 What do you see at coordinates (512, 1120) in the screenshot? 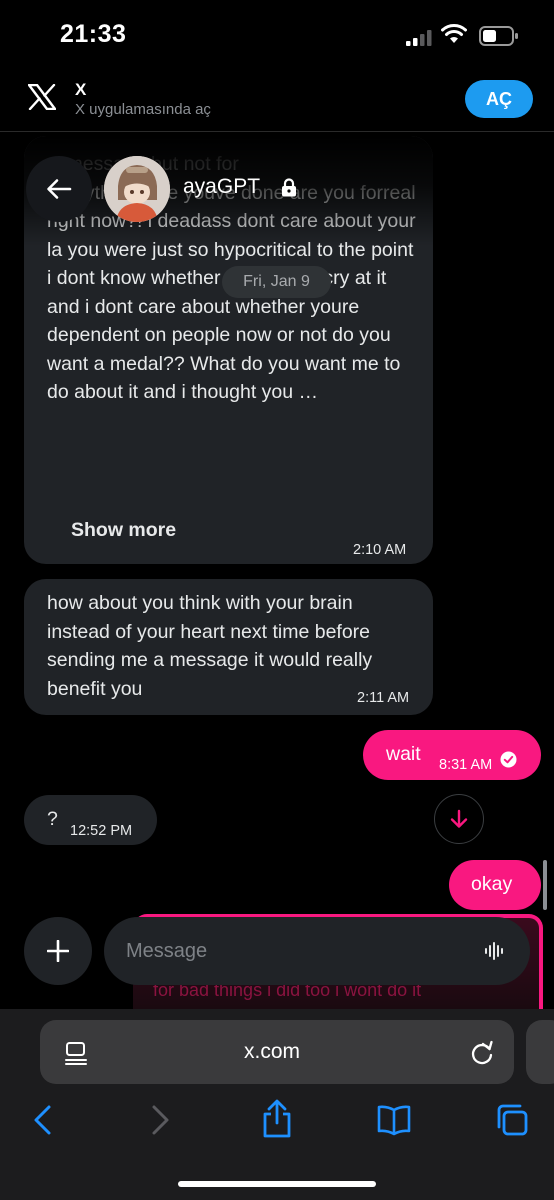
I see `tabs-icon` at bounding box center [512, 1120].